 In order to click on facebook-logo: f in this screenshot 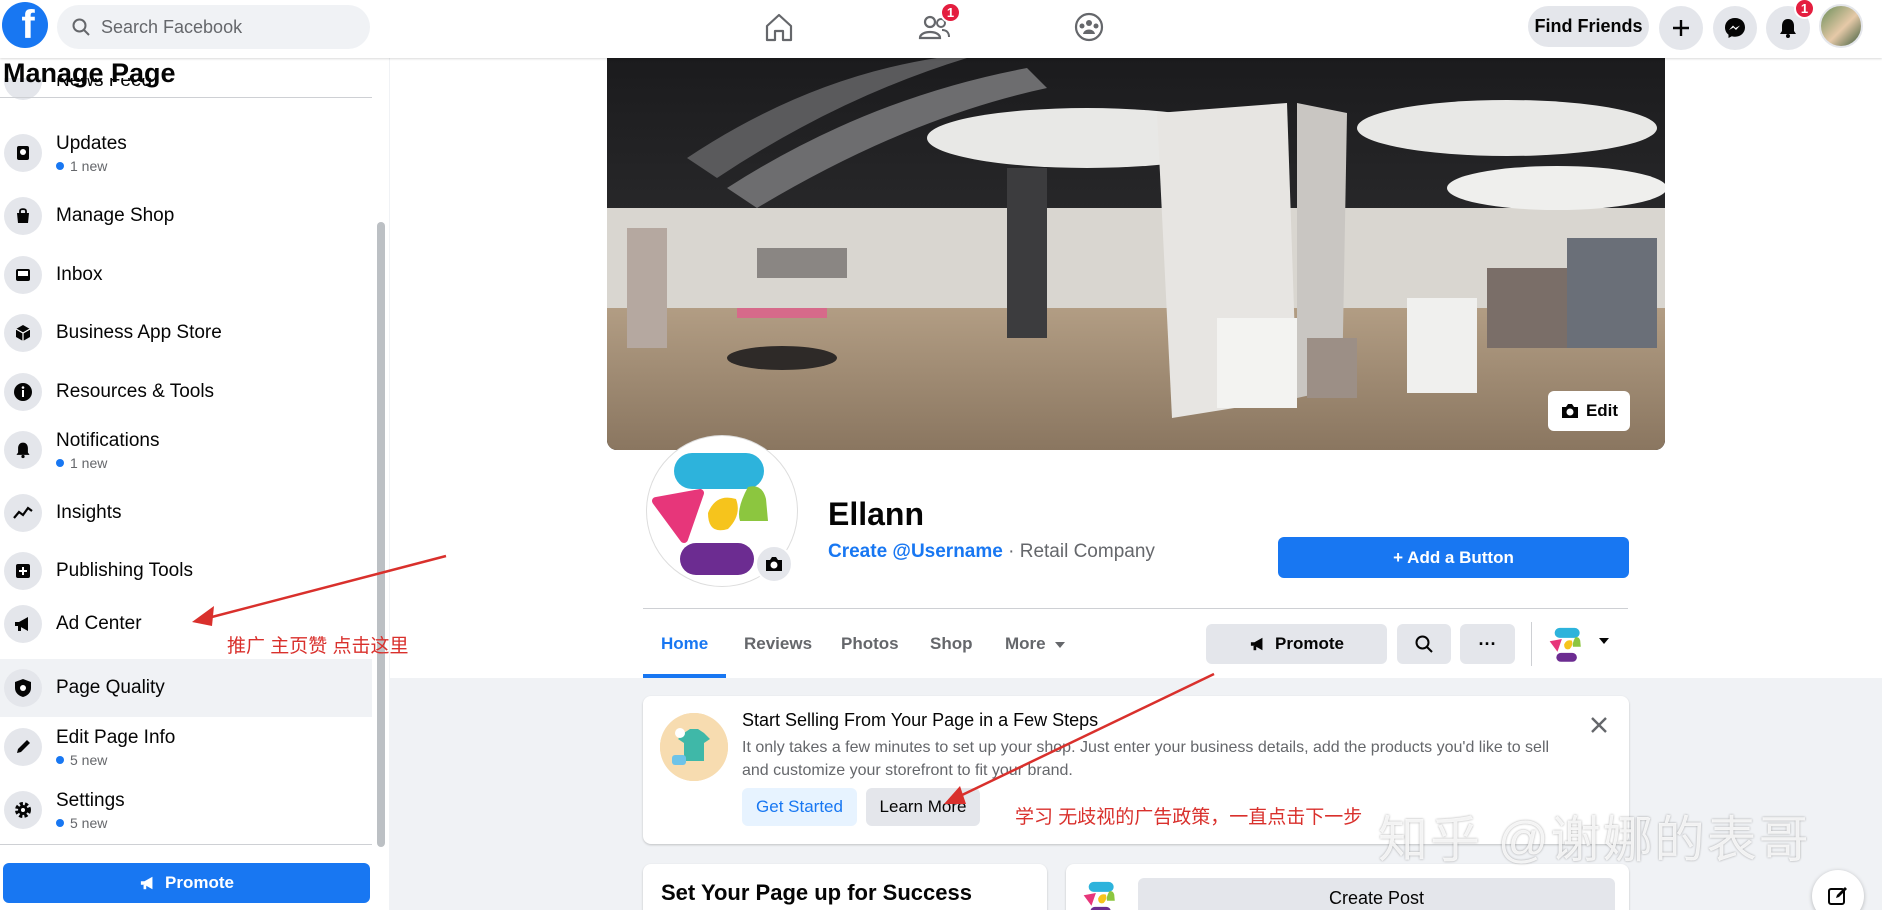, I will do `click(25, 25)`.